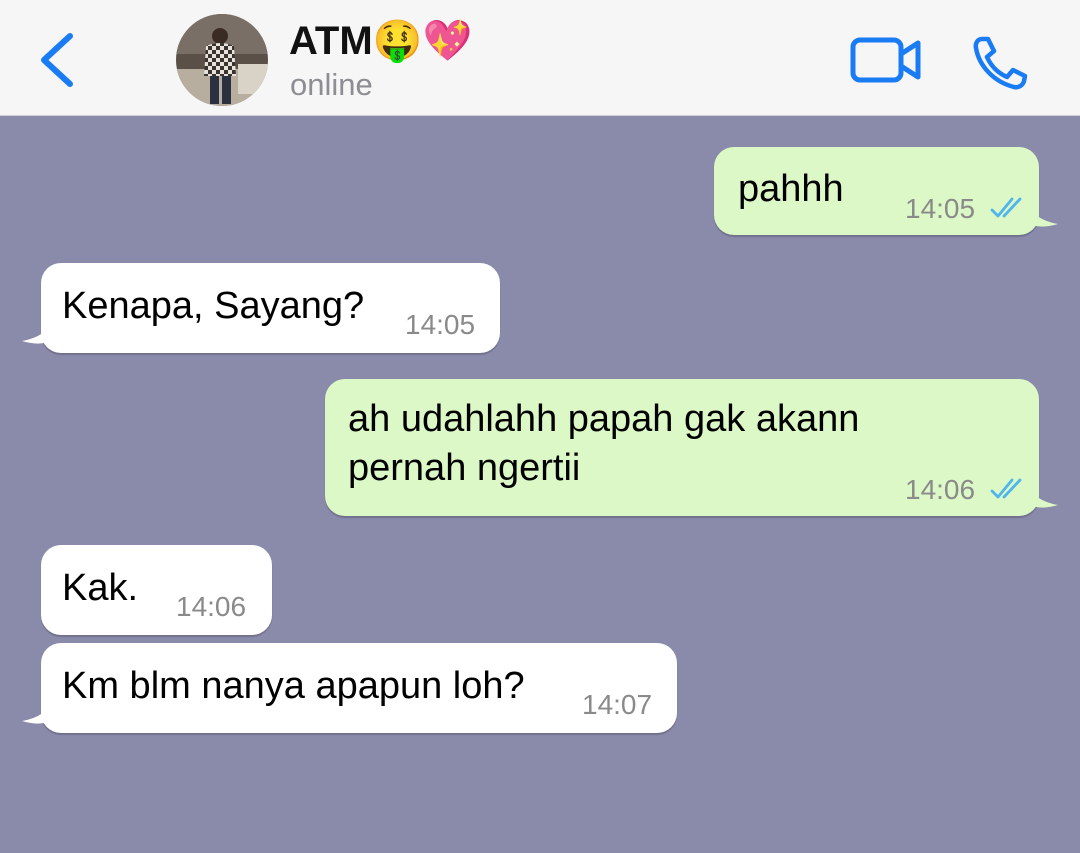 Image resolution: width=1080 pixels, height=853 pixels. I want to click on contact-status: online, so click(331, 84).